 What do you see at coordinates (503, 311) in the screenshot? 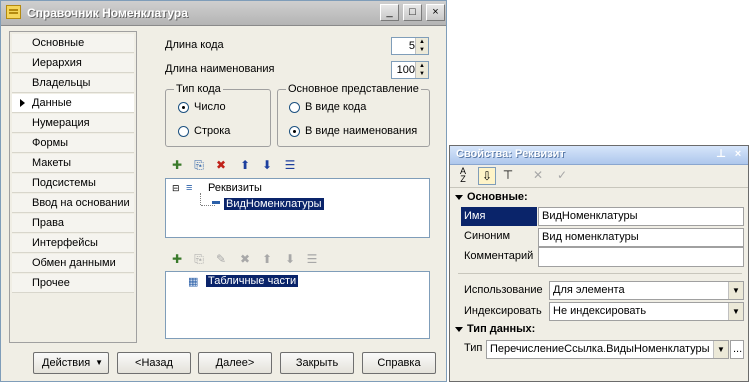
I see `index-prop-label: Индексировать` at bounding box center [503, 311].